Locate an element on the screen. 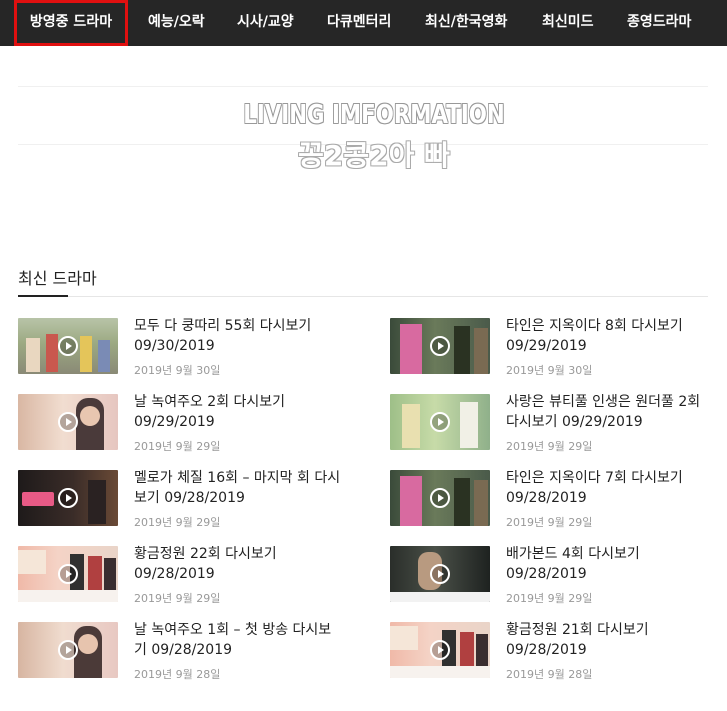 The image size is (727, 711). post-title: 사랑은 뷰티풀 인생은 원더풀 2회 다시보기 09/29/2019 is located at coordinates (611, 412).